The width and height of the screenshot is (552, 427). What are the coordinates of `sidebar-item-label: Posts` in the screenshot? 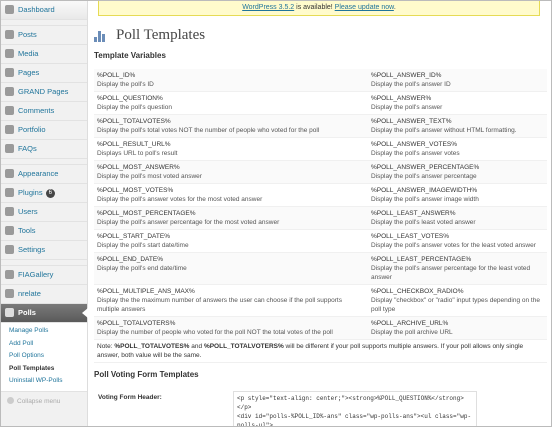 It's located at (27, 34).